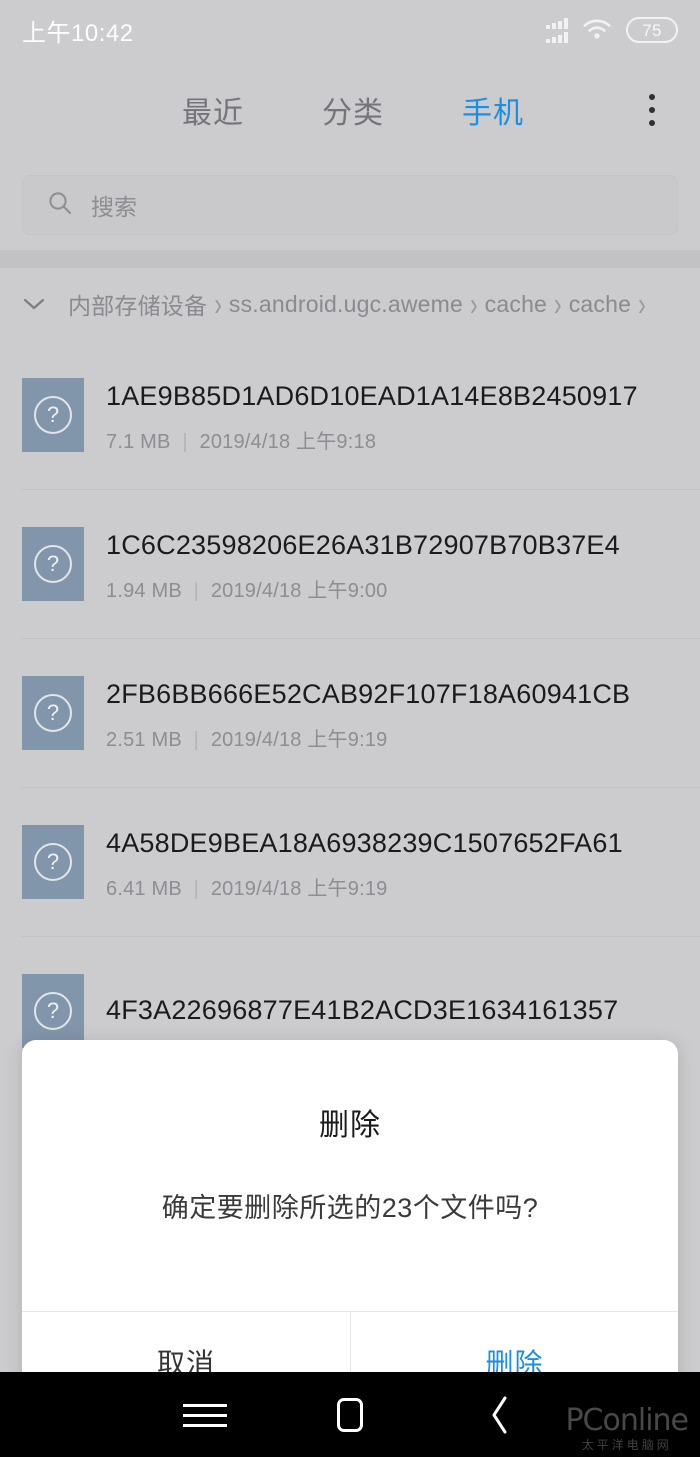 The height and width of the screenshot is (1457, 700). What do you see at coordinates (144, 888) in the screenshot?
I see `file-size: 6.41 MB` at bounding box center [144, 888].